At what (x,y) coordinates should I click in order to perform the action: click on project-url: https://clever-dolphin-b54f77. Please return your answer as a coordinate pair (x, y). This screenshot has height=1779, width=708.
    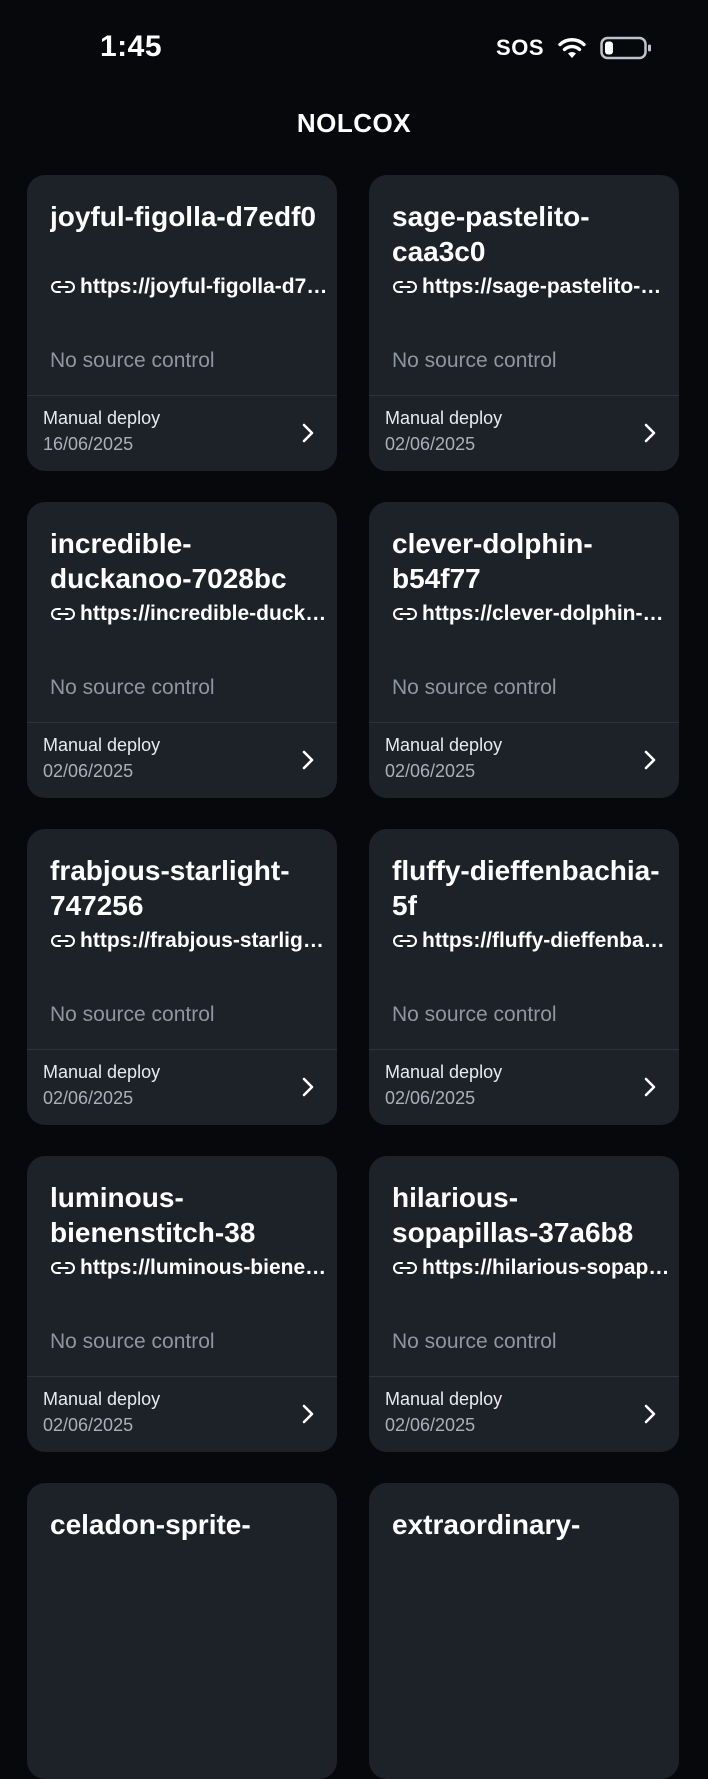
    Looking at the image, I should click on (532, 614).